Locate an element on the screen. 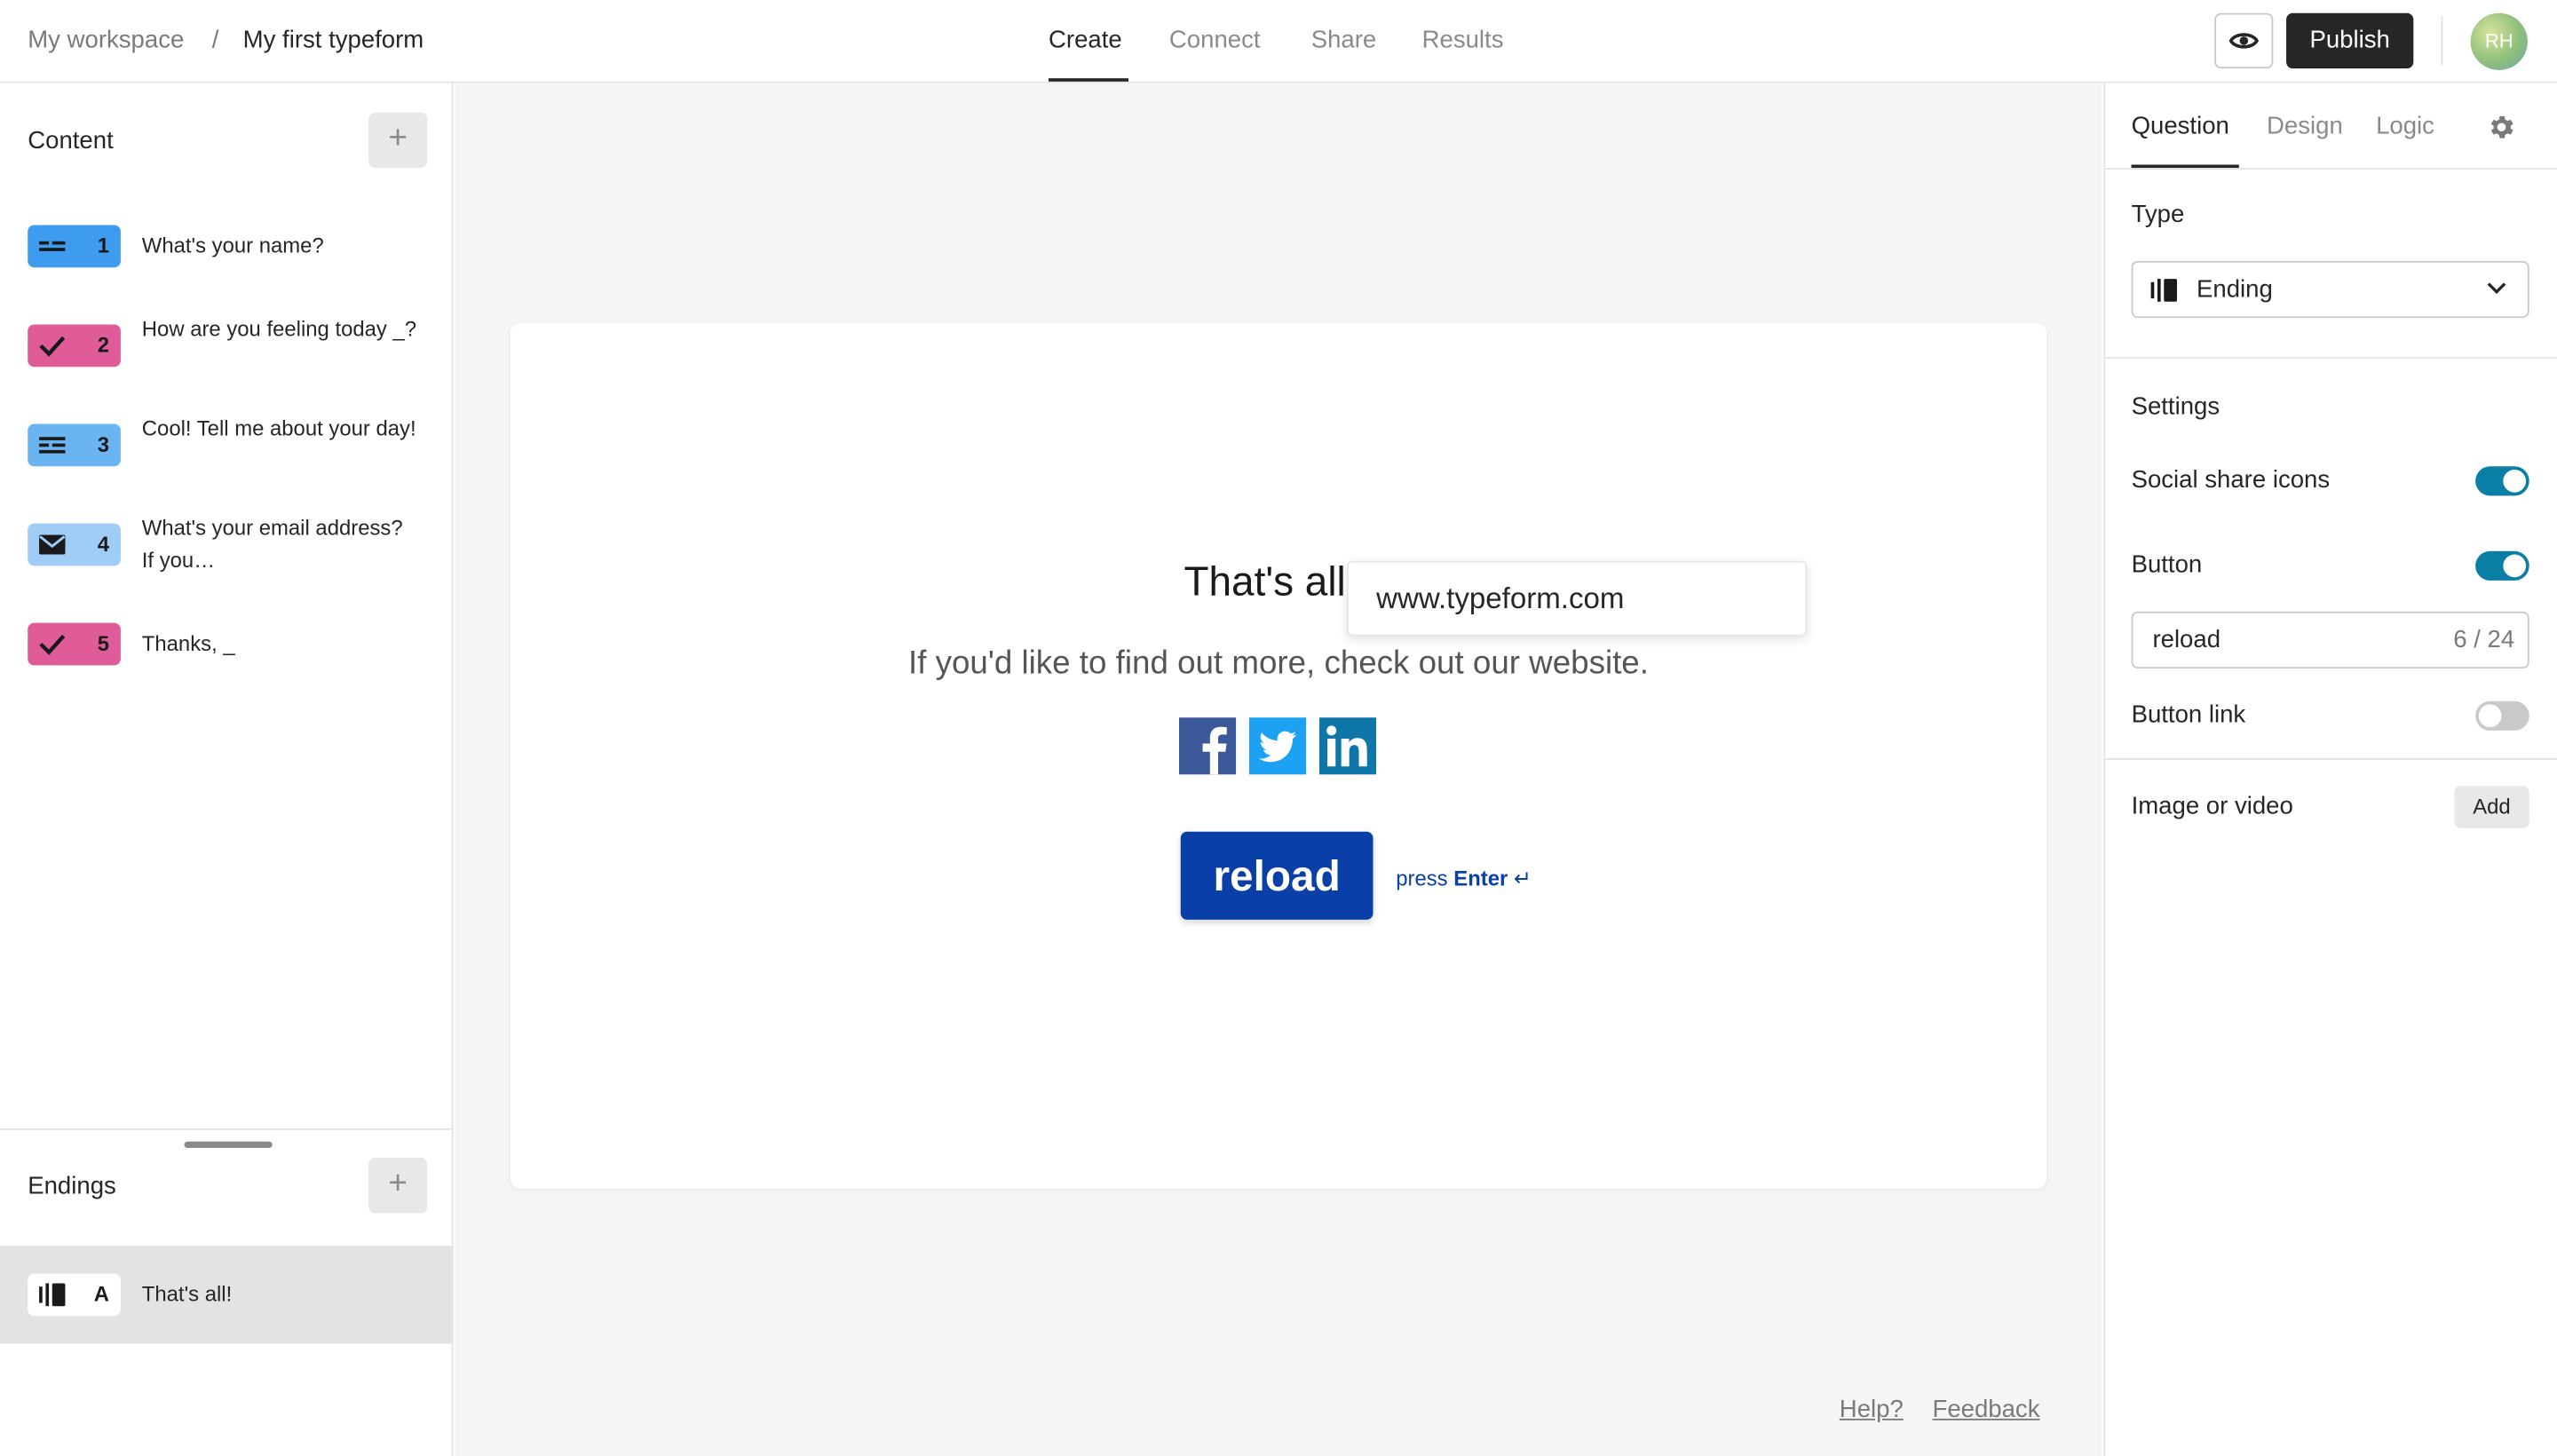 The height and width of the screenshot is (1456, 2557). publish-button: Publish is located at coordinates (2350, 40).